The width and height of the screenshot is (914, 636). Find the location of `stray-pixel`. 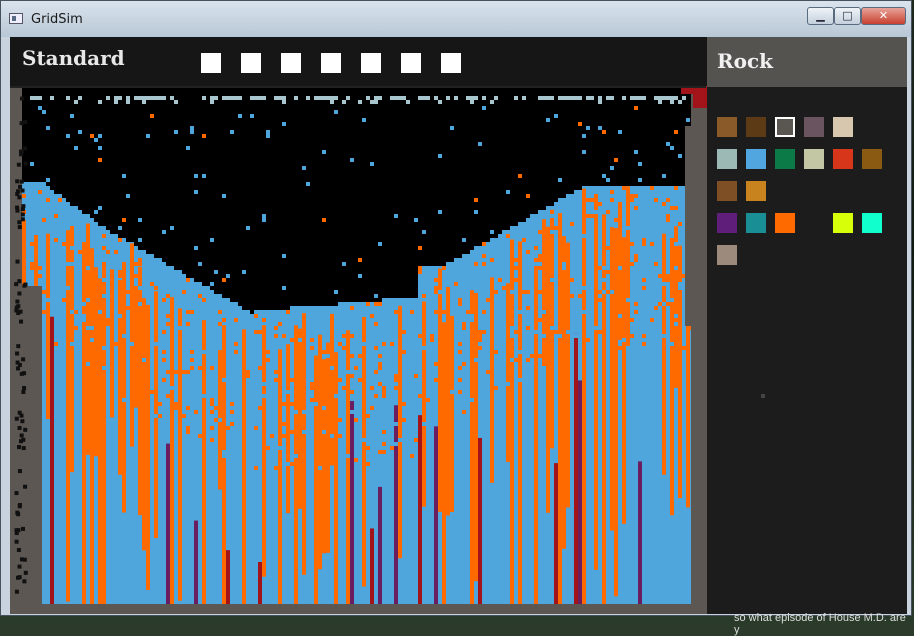

stray-pixel is located at coordinates (763, 396).